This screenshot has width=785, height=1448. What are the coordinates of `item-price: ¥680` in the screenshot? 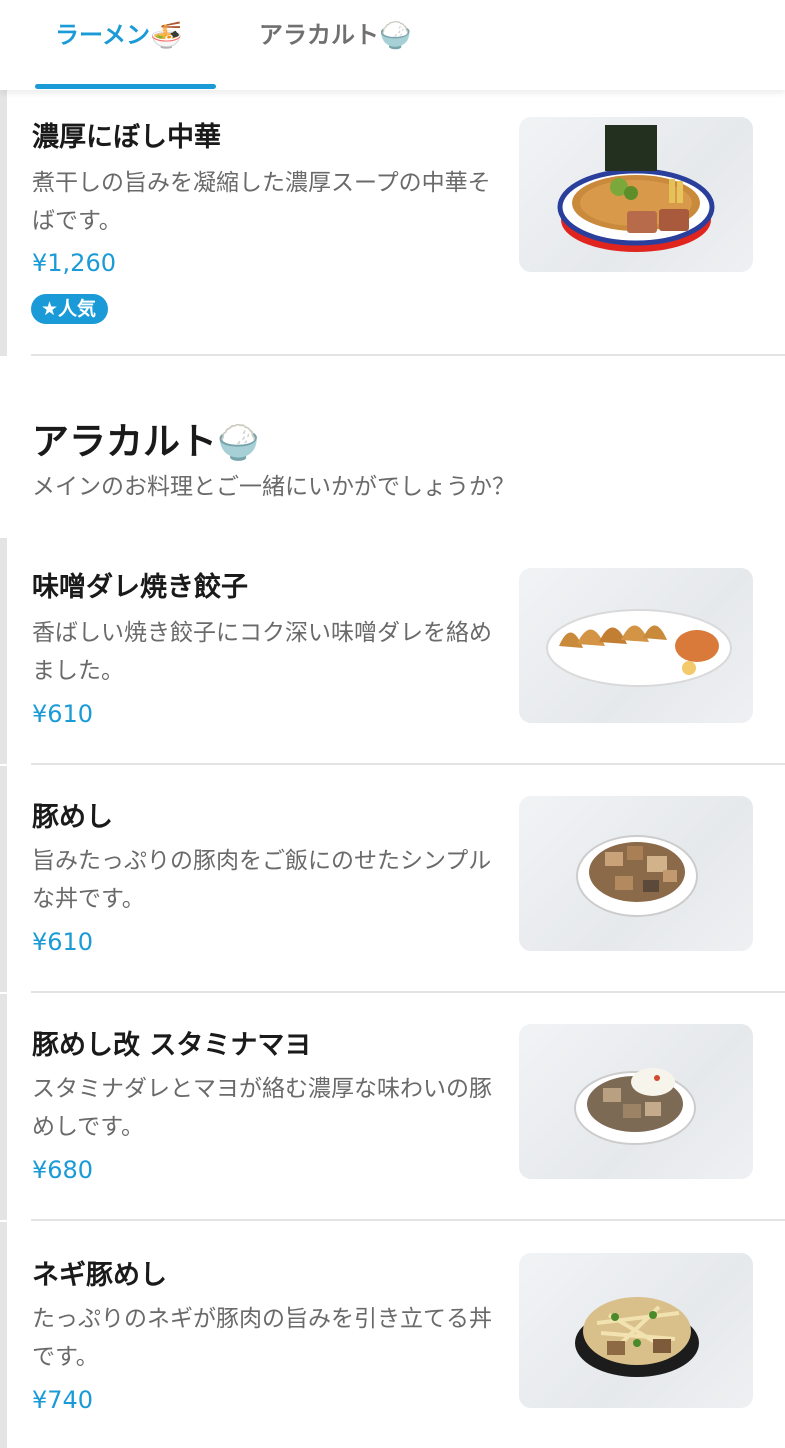 It's located at (63, 1170).